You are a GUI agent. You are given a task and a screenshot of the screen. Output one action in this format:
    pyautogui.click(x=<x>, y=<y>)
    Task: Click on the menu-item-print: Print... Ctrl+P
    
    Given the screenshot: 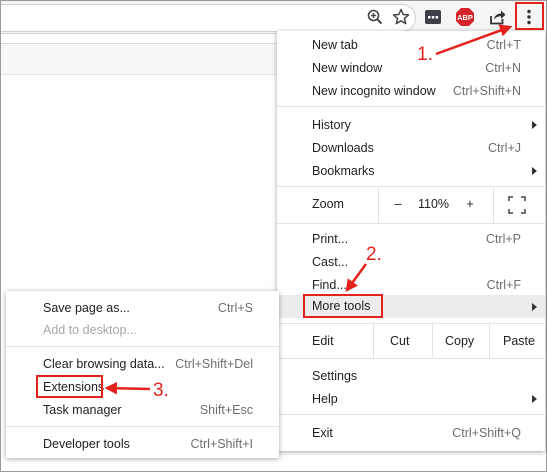 What is the action you would take?
    pyautogui.click(x=411, y=239)
    